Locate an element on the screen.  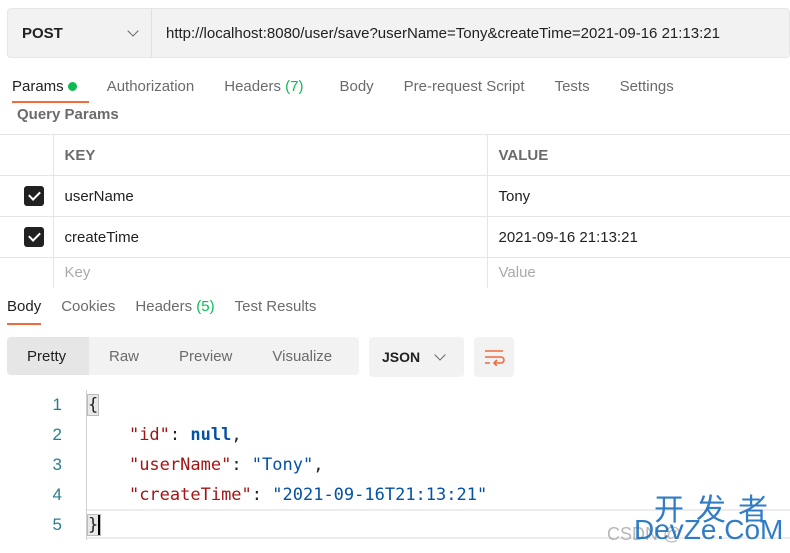
tab-label: Params is located at coordinates (38, 86).